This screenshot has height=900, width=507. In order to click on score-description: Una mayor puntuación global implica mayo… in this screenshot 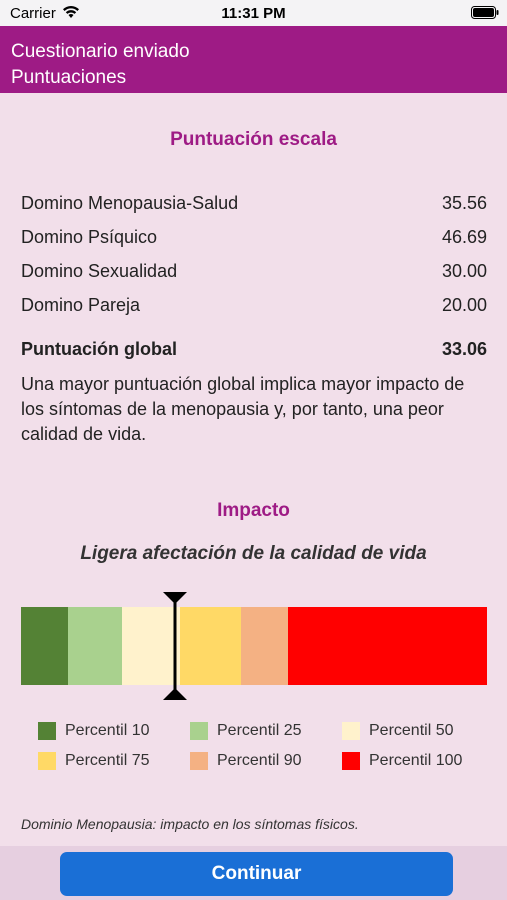, I will do `click(243, 409)`.